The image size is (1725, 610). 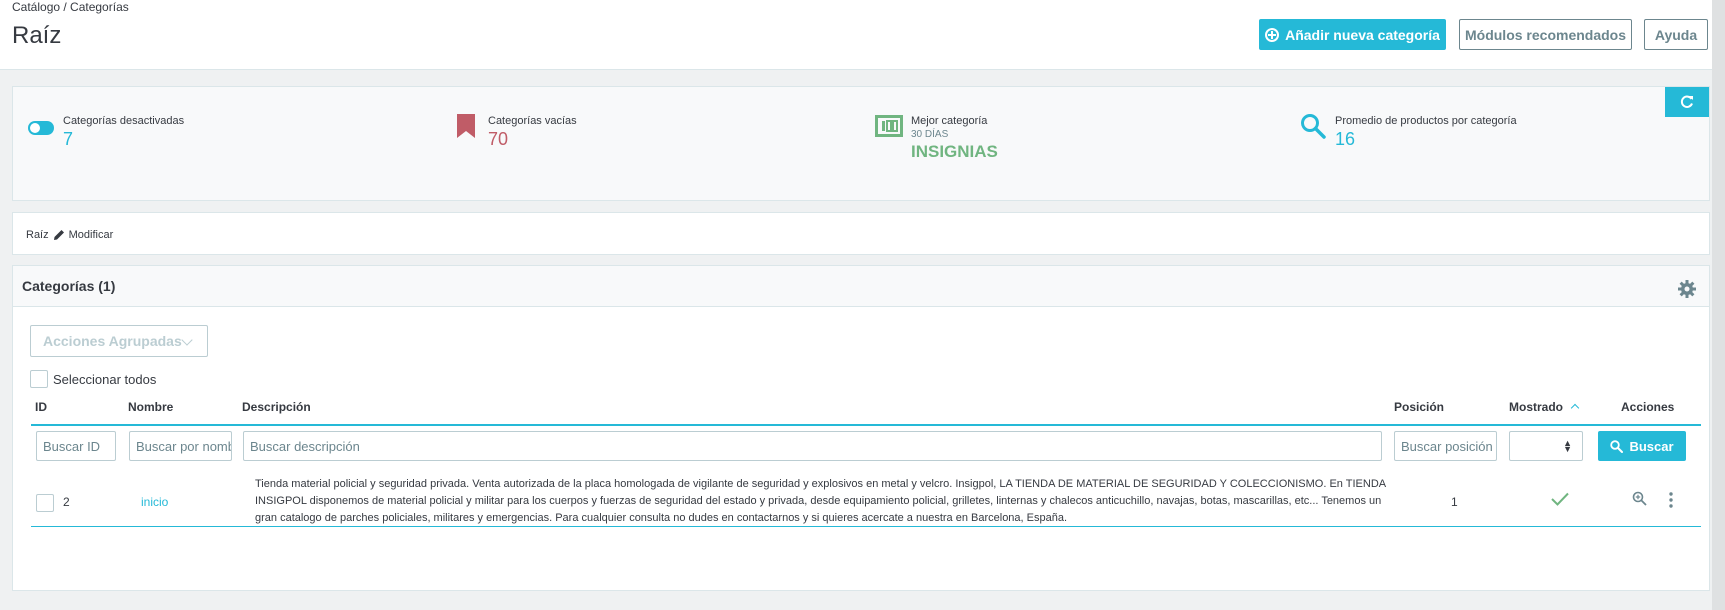 I want to click on column-header-description: Descripción, so click(x=276, y=407).